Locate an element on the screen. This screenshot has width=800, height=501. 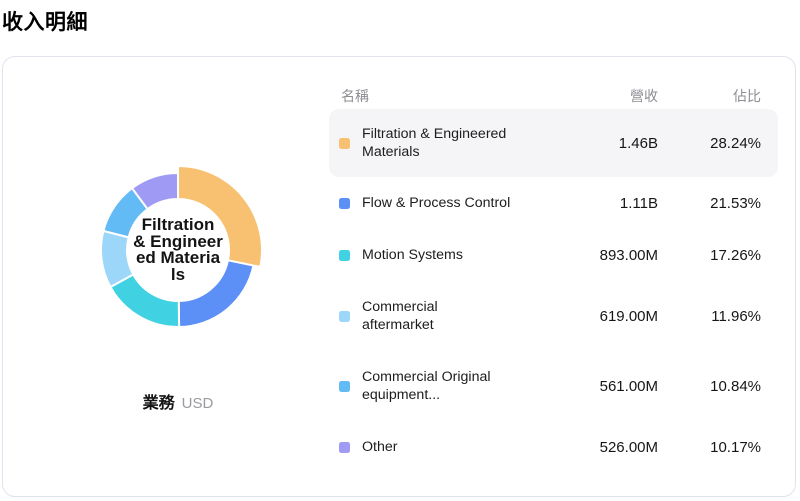
series-name: Flow & Process Control is located at coordinates (436, 203).